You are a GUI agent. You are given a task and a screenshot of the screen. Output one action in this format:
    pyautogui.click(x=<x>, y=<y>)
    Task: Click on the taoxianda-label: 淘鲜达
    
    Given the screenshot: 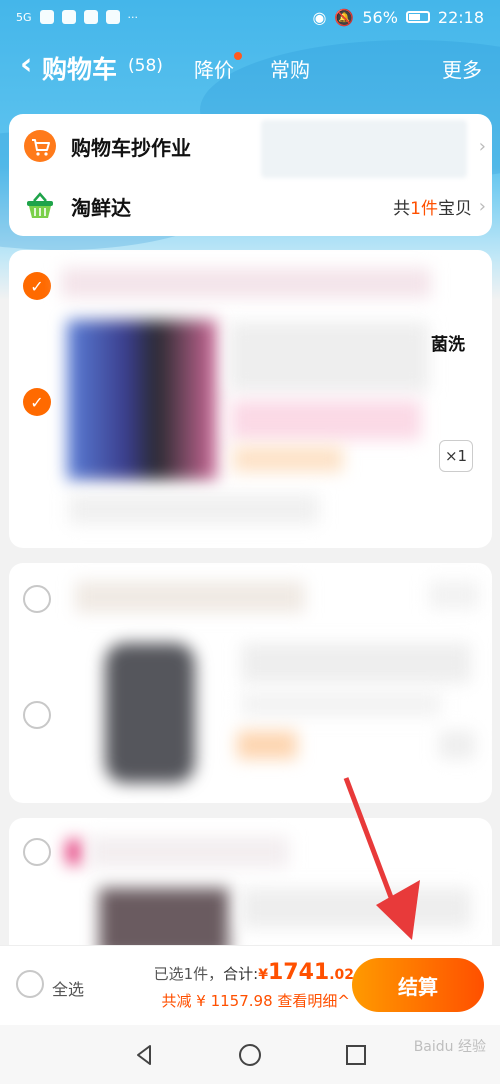 What is the action you would take?
    pyautogui.click(x=101, y=207)
    